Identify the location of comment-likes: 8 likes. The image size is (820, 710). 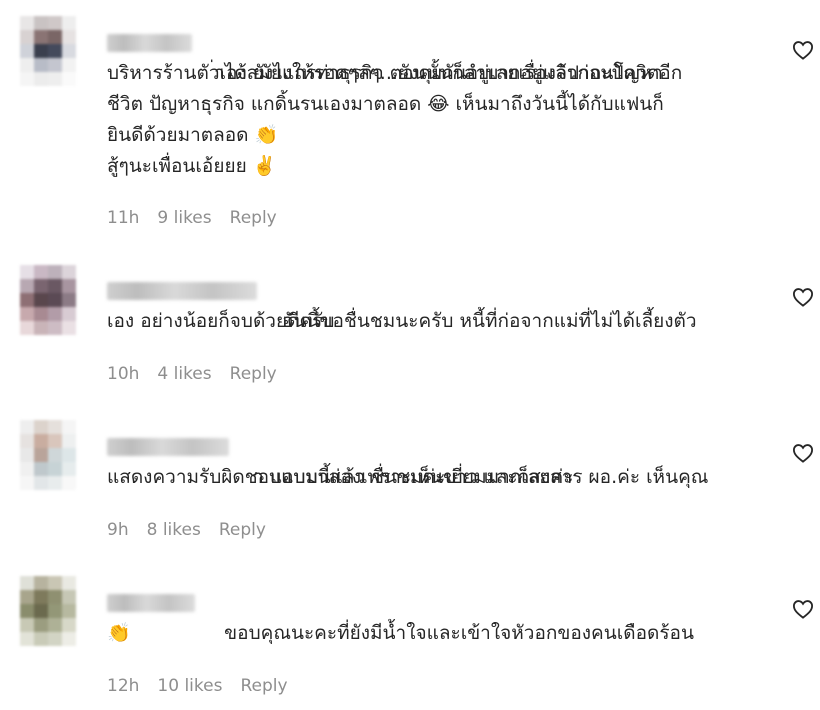
(174, 530).